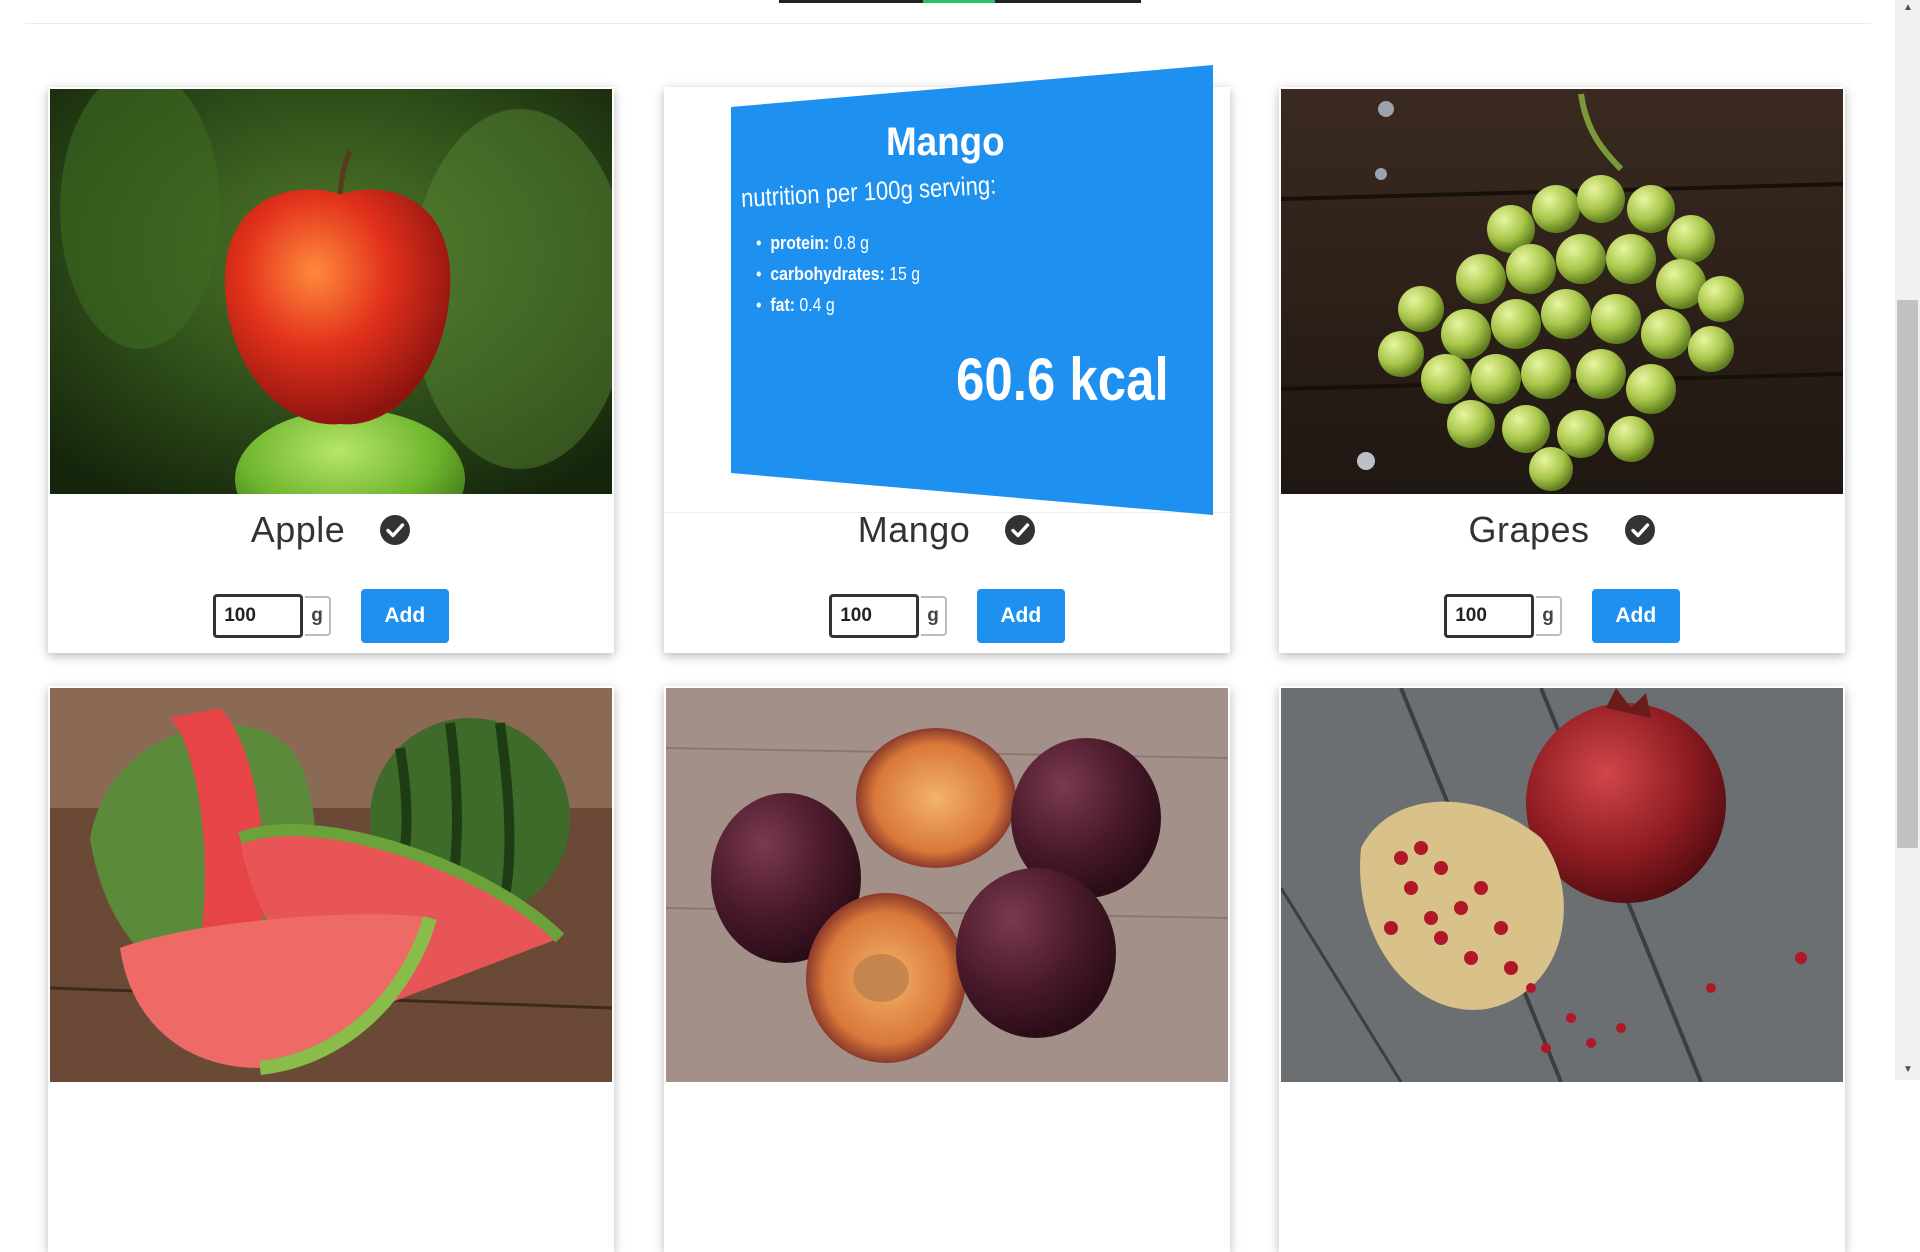 This screenshot has width=1920, height=1252. I want to click on plum-image, so click(947, 885).